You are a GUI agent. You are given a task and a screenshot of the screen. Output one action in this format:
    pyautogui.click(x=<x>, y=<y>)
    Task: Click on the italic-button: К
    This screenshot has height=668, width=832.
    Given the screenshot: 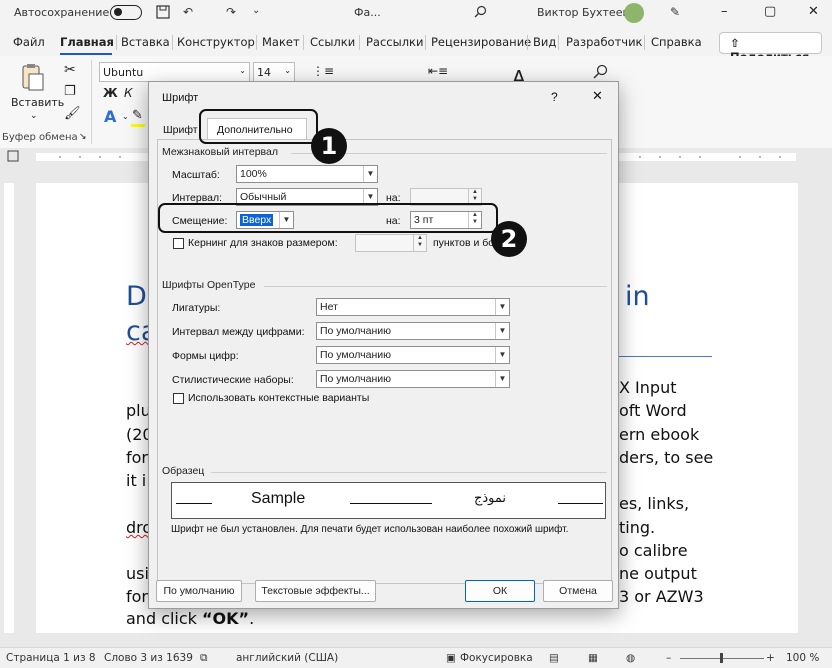 What is the action you would take?
    pyautogui.click(x=128, y=93)
    